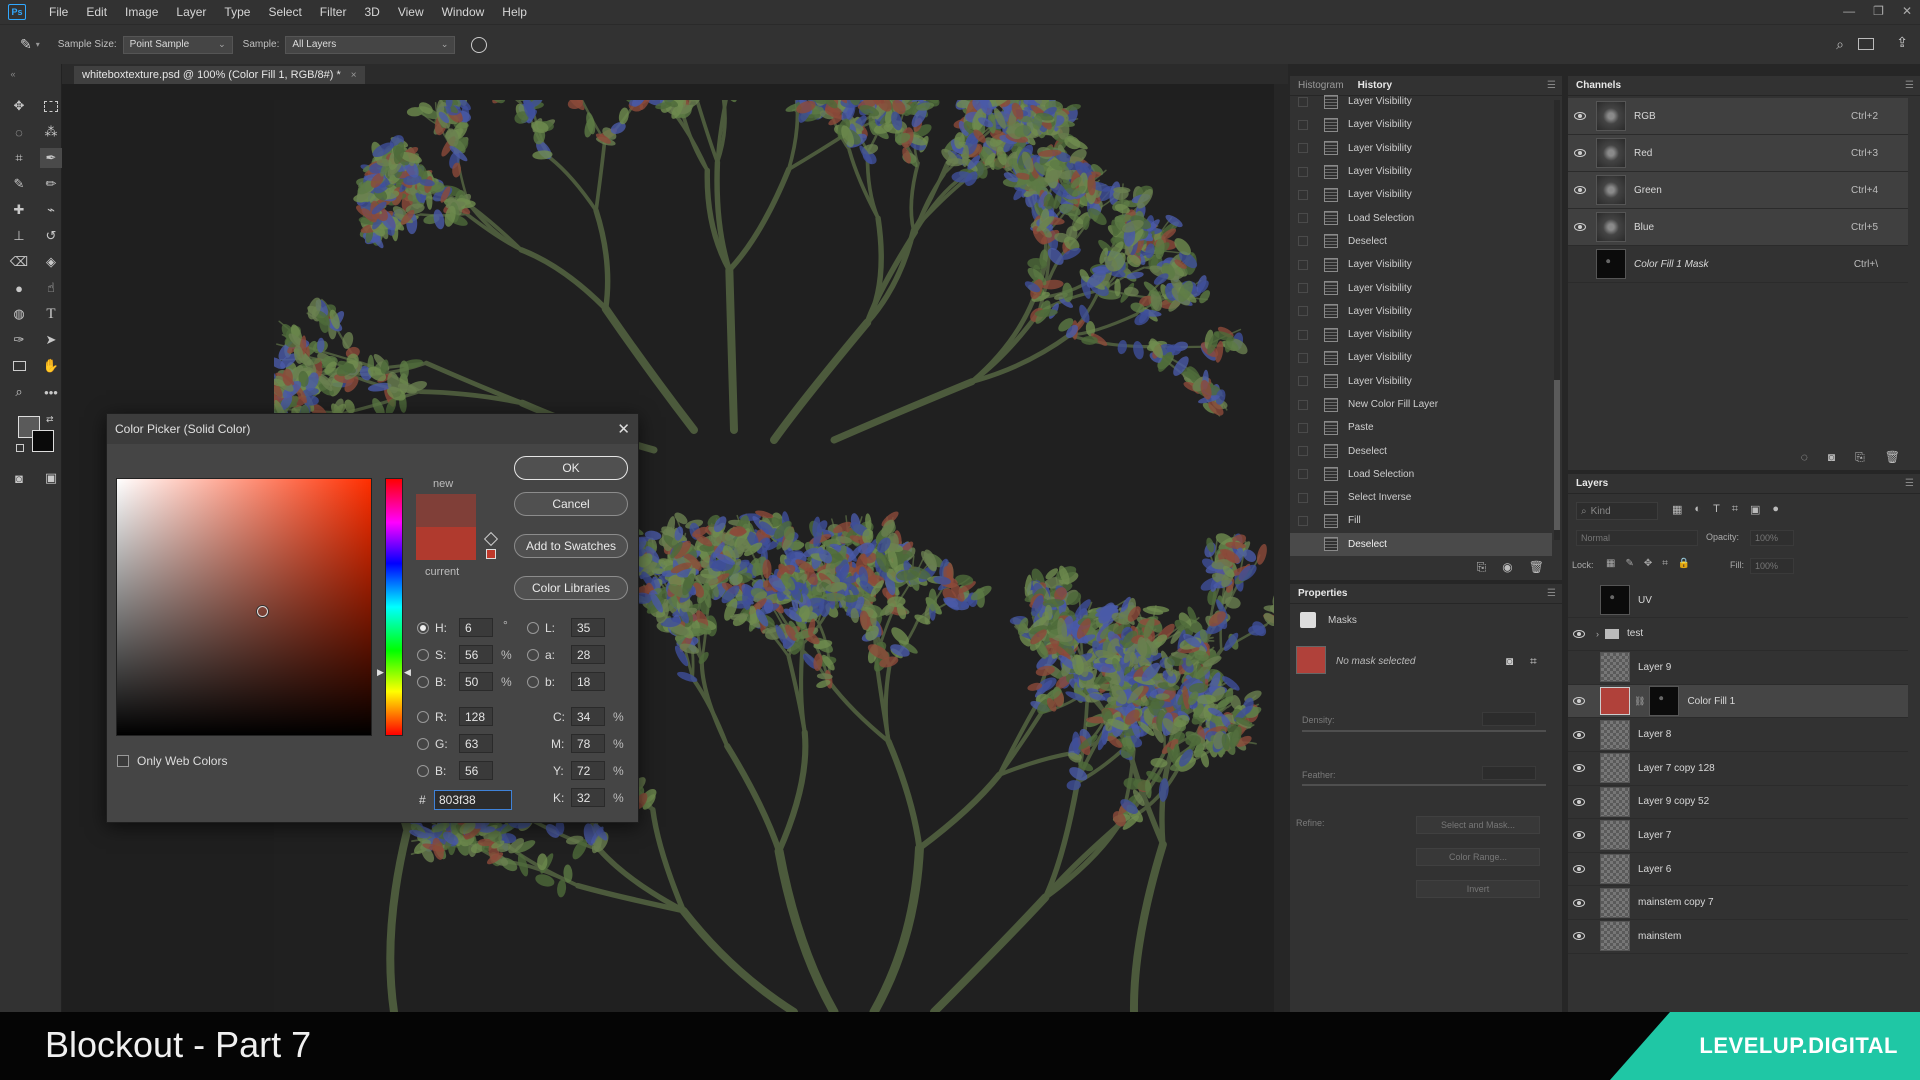 The width and height of the screenshot is (1920, 1080). What do you see at coordinates (20, 448) in the screenshot?
I see `default-colors-icon` at bounding box center [20, 448].